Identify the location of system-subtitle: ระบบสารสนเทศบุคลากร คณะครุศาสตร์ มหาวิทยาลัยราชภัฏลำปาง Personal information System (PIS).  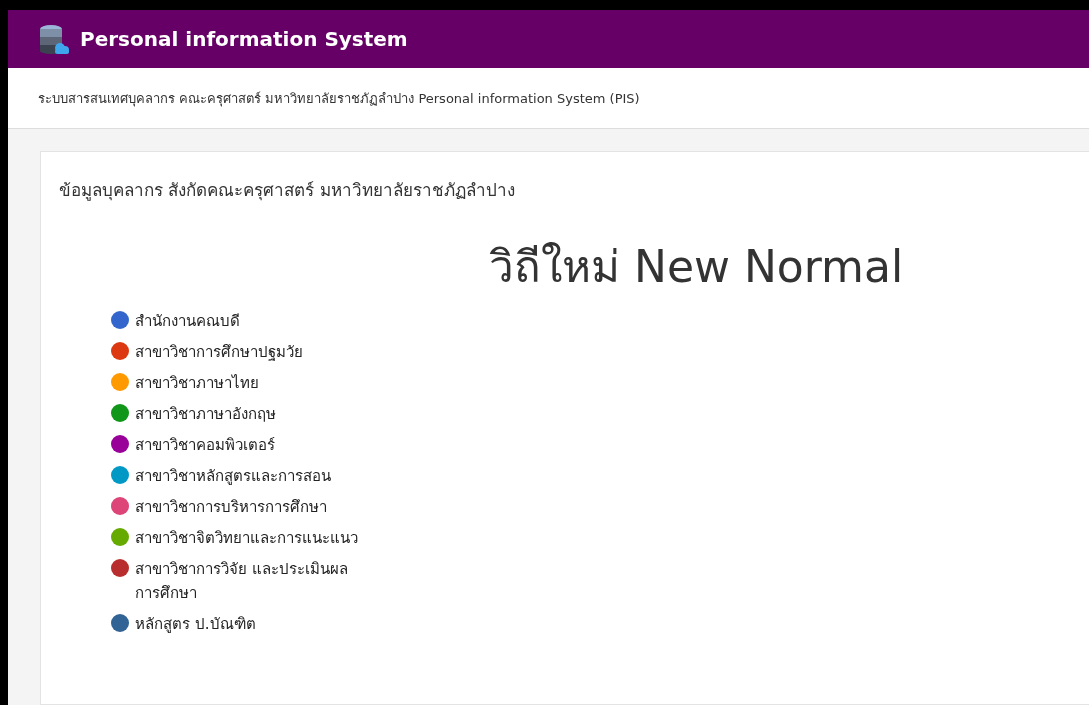
(339, 99).